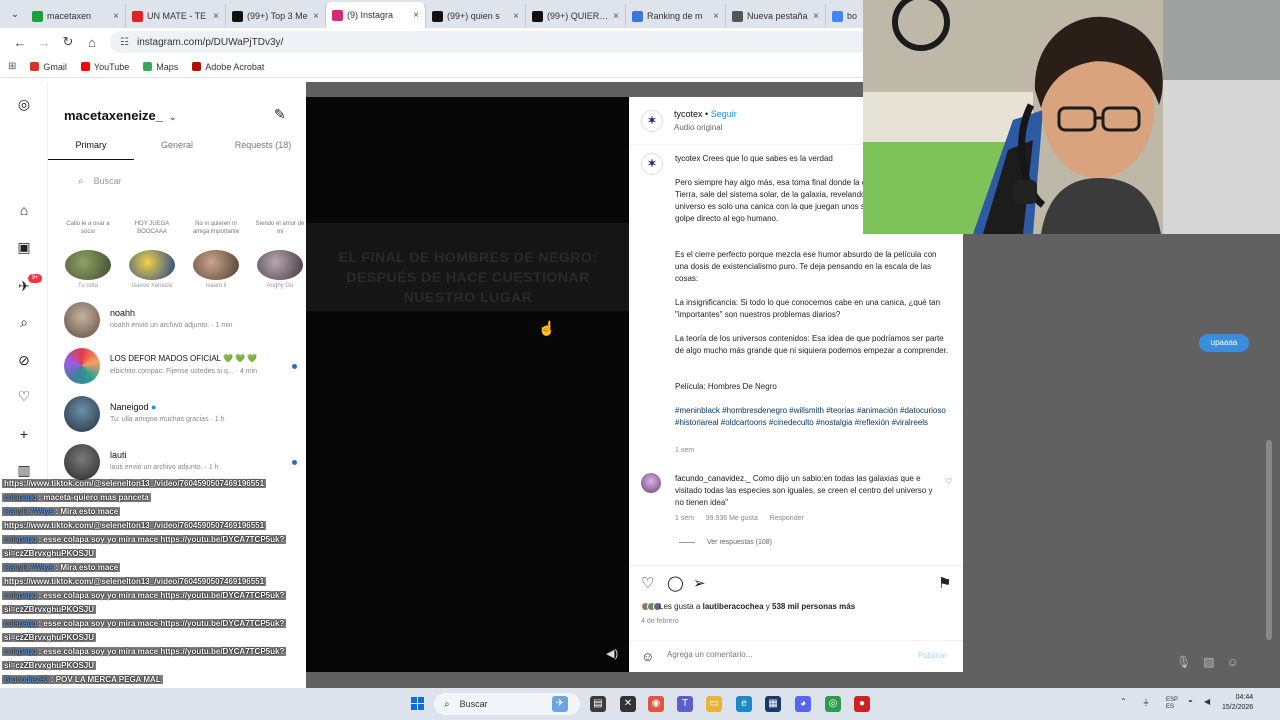 Image resolution: width=1280 pixels, height=720 pixels. I want to click on chat-message: colapaqq: maceta-quiero mas pancetа, so click(76, 497).